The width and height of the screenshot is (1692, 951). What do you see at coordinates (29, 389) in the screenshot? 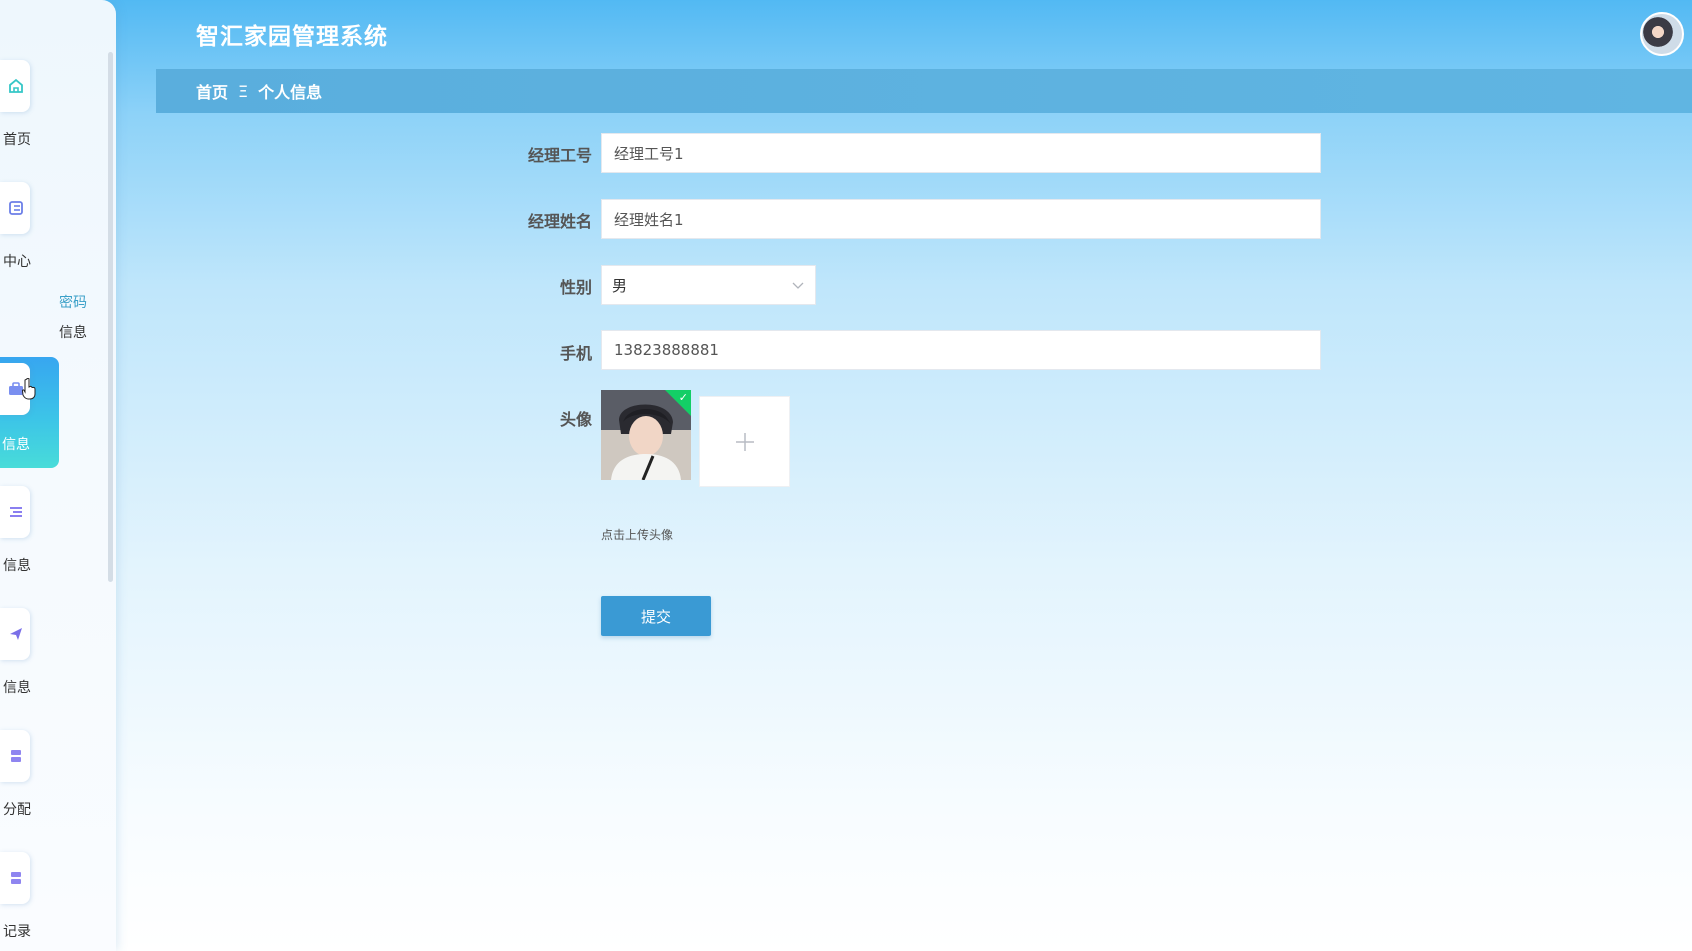
I see `hand-cursor-icon` at bounding box center [29, 389].